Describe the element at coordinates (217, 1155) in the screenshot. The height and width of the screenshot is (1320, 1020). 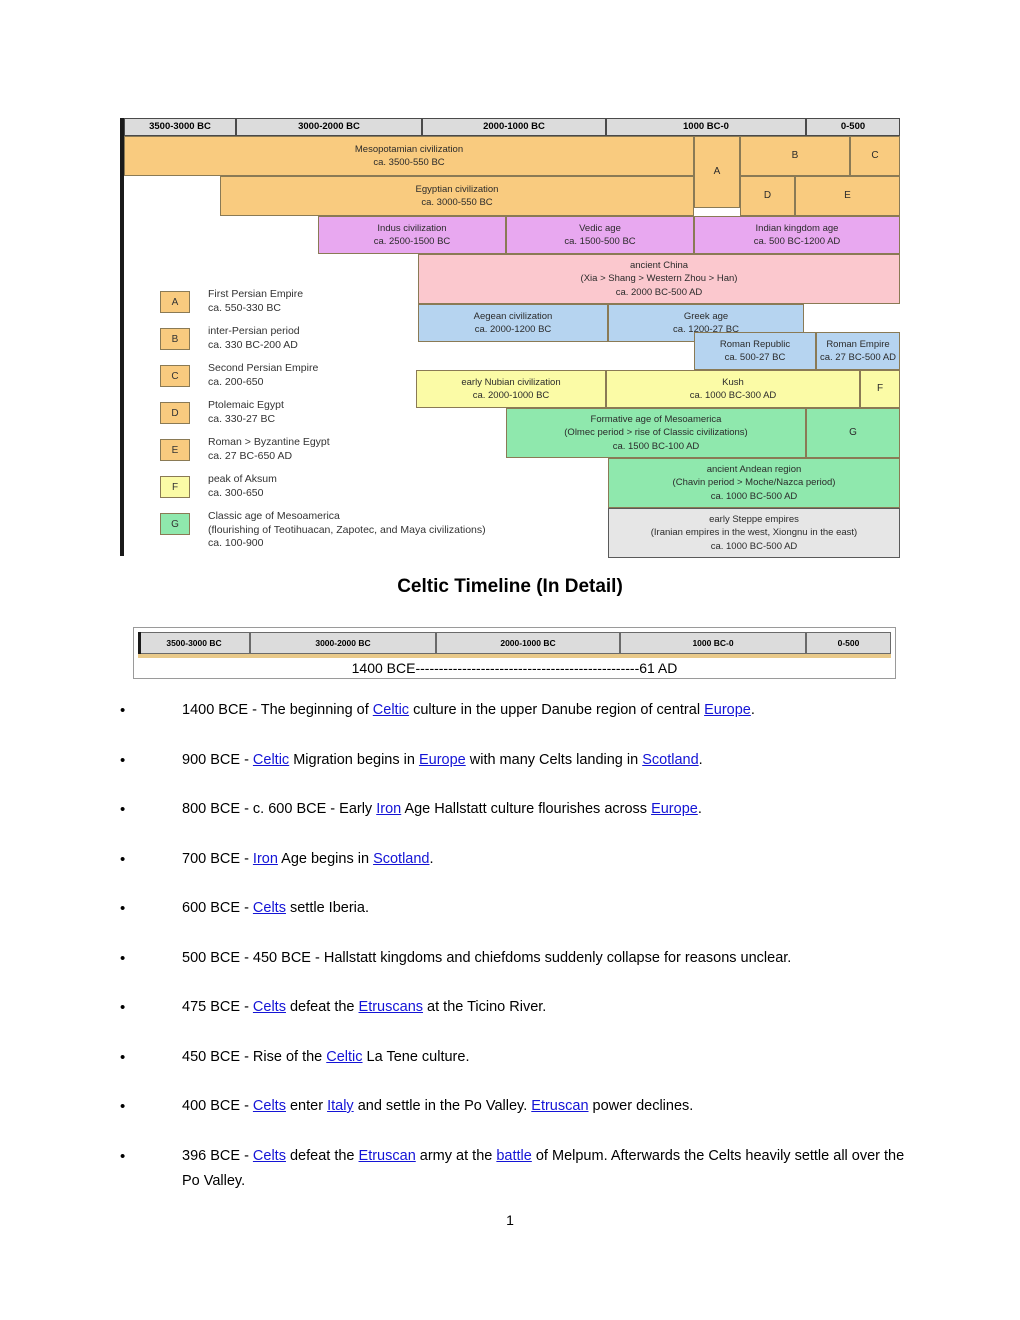
I see `bullet-text: 396 BCE -` at that location.